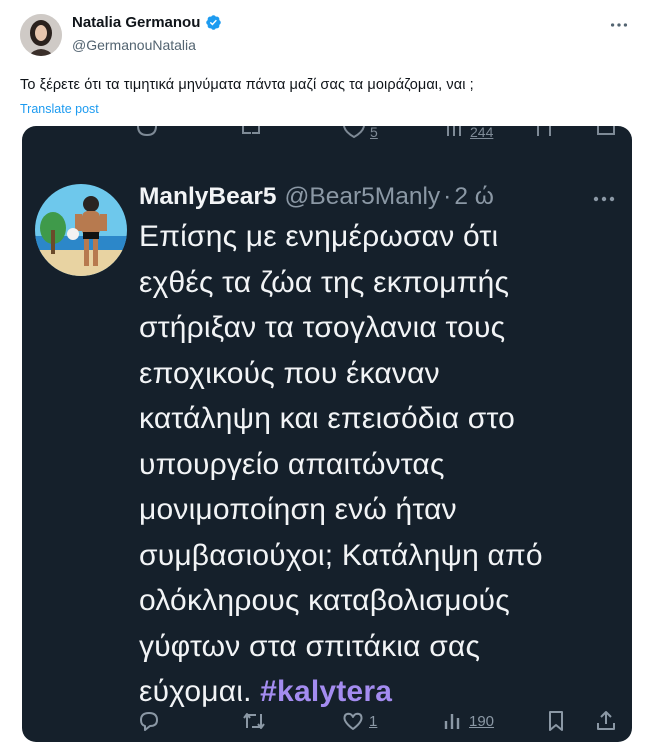  I want to click on text-line: εχθές τα ζώα της εκπομπής, so click(324, 282).